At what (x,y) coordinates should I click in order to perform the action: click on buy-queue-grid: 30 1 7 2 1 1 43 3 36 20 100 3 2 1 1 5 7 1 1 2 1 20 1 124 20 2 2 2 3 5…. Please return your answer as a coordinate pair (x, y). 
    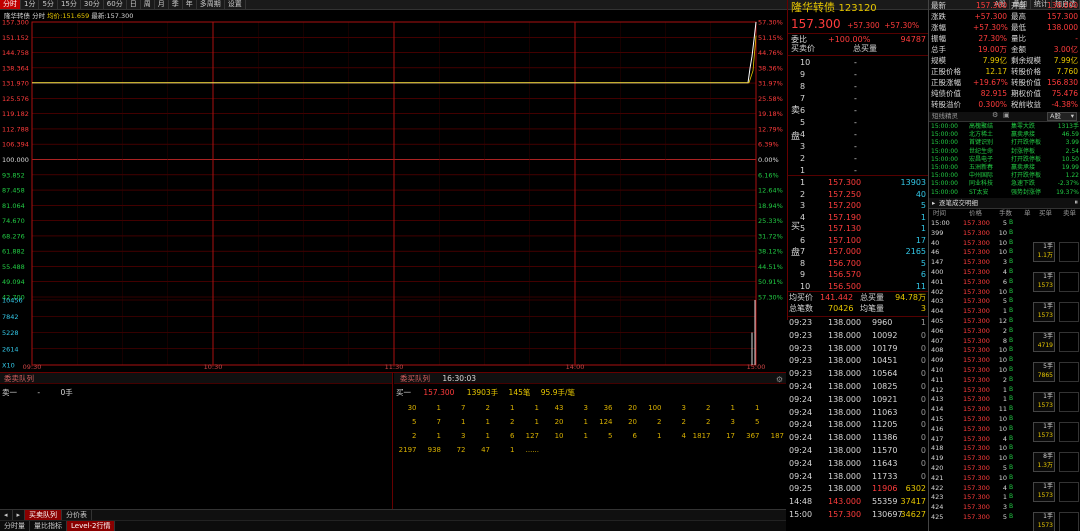
    Looking at the image, I should click on (590, 438).